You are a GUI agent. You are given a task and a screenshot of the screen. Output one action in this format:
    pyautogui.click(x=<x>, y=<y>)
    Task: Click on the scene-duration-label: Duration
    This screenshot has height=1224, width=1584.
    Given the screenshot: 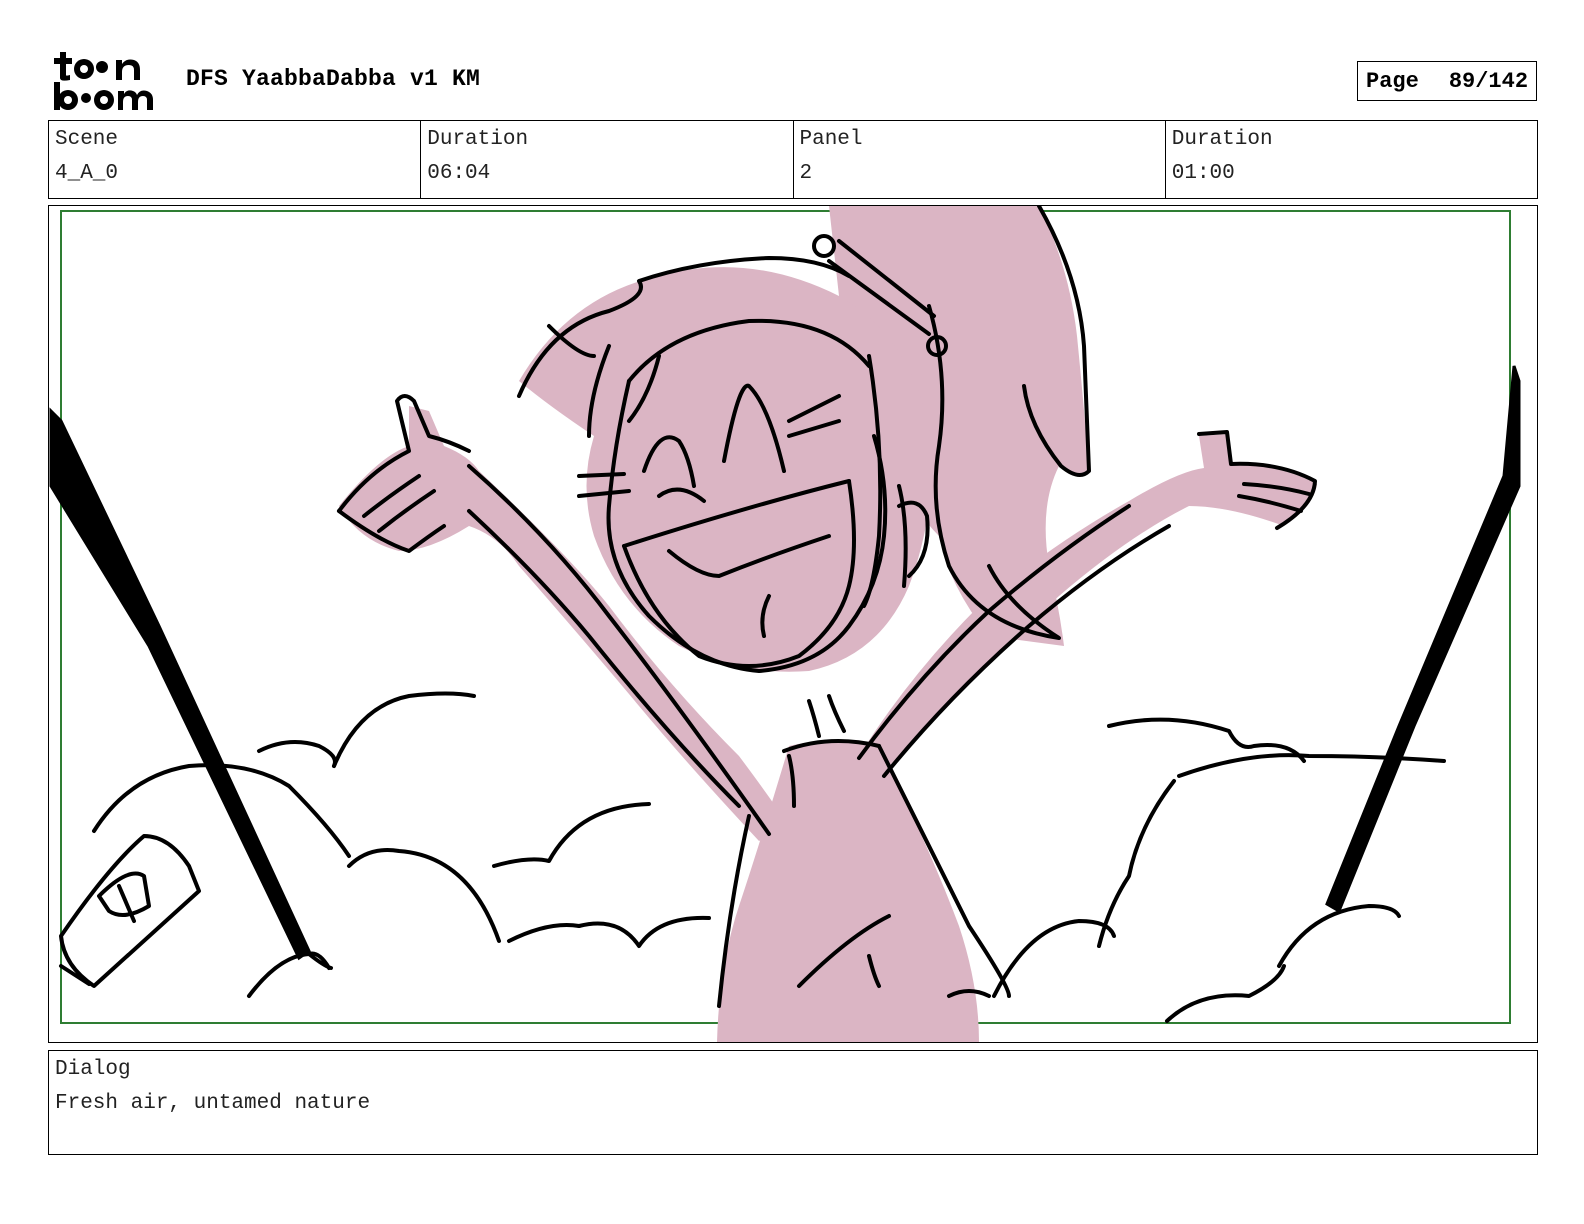 What is the action you would take?
    pyautogui.click(x=478, y=139)
    